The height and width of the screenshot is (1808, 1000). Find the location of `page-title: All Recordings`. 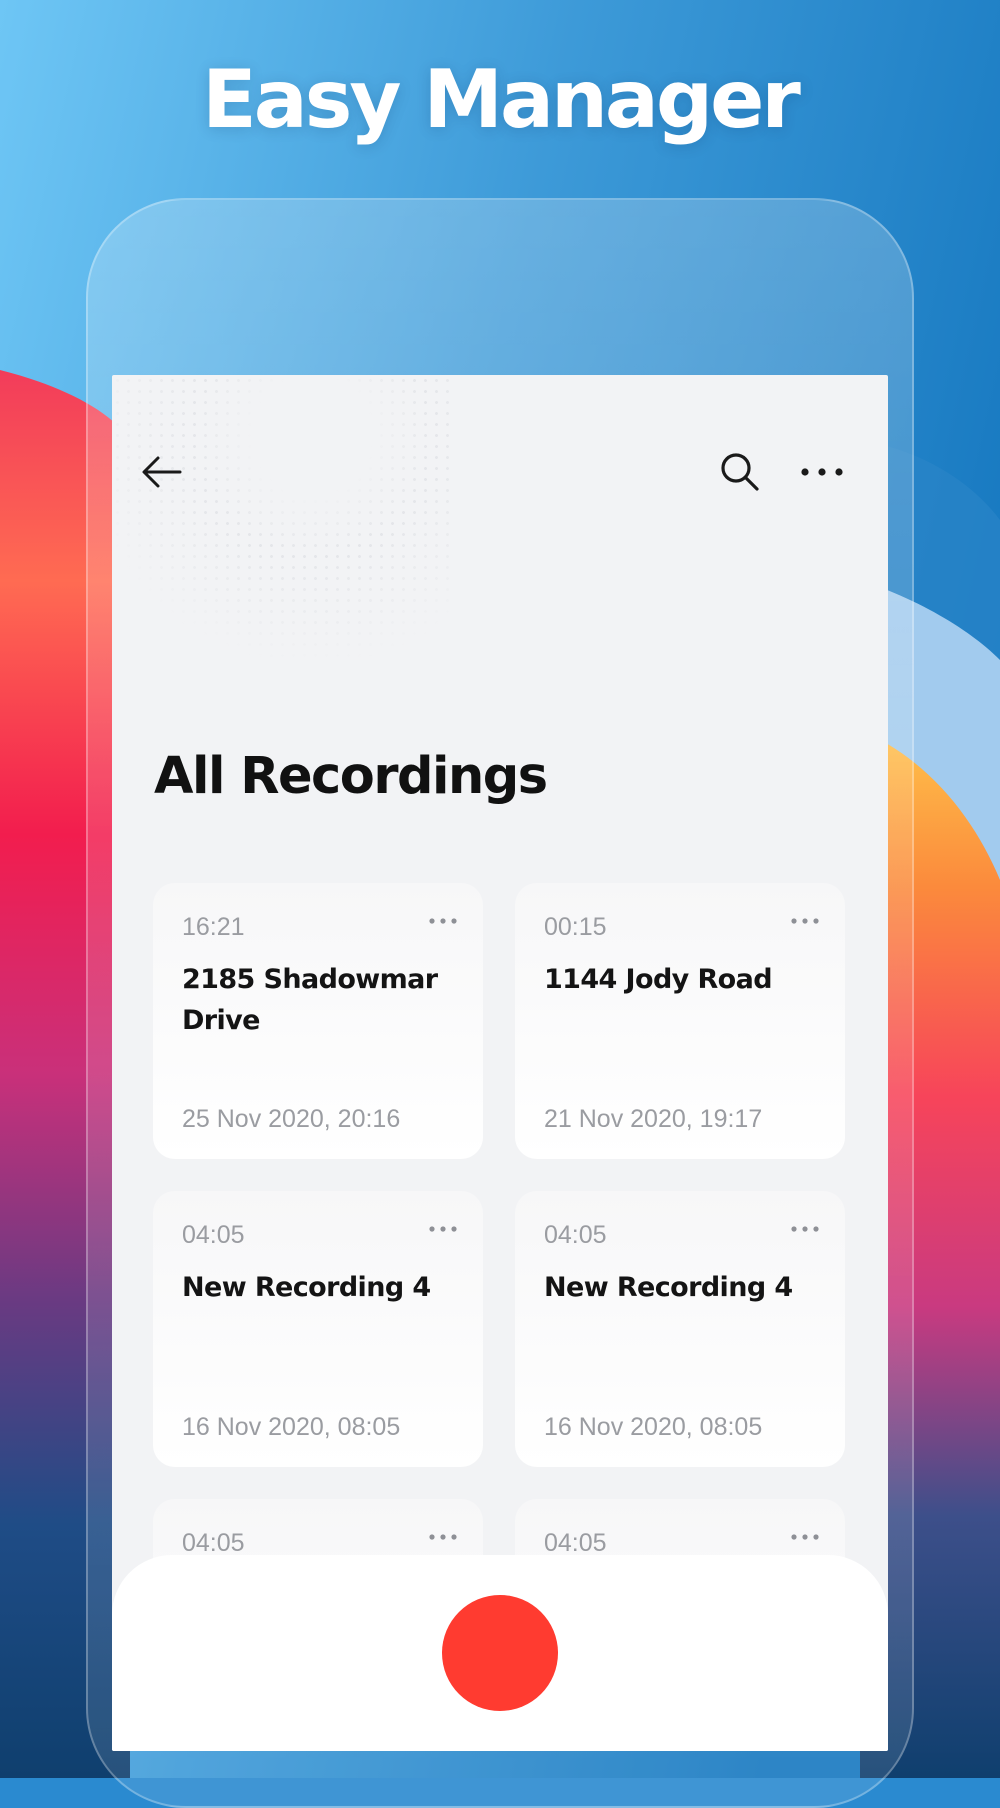

page-title: All Recordings is located at coordinates (351, 776).